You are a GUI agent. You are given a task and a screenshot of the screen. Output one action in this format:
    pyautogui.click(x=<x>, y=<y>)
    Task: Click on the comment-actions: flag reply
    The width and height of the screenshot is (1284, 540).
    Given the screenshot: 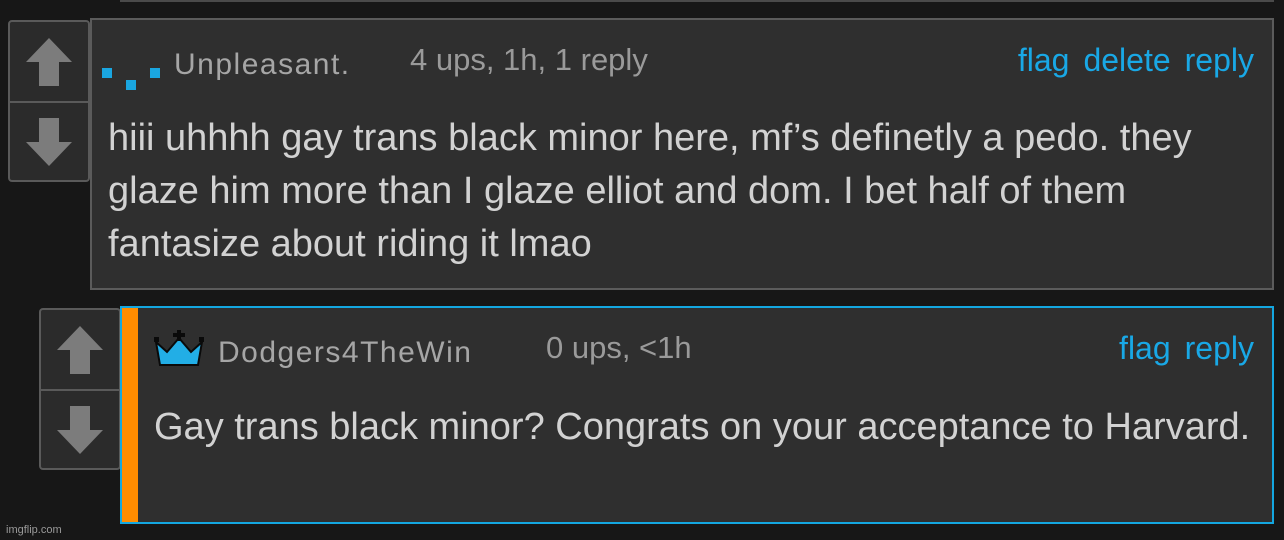 What is the action you would take?
    pyautogui.click(x=1186, y=348)
    